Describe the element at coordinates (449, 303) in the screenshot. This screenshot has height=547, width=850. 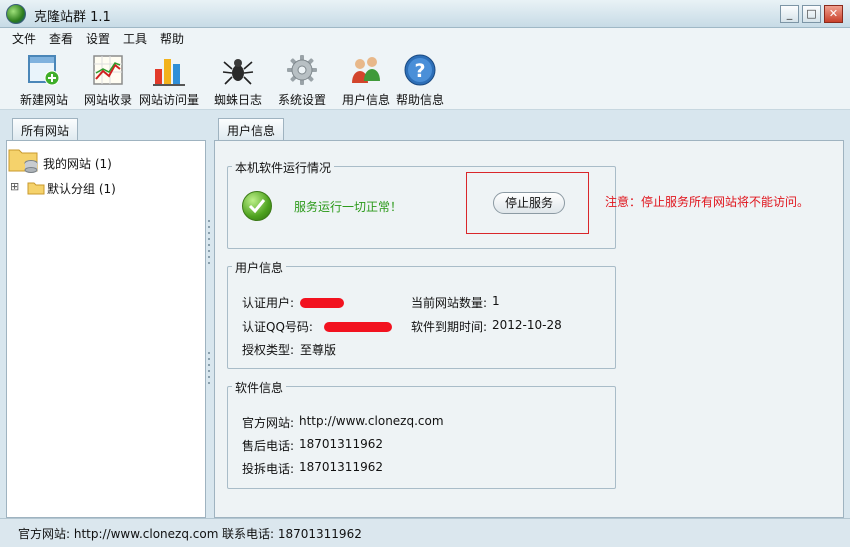
I see `site-count-label: 当前网站数量:` at that location.